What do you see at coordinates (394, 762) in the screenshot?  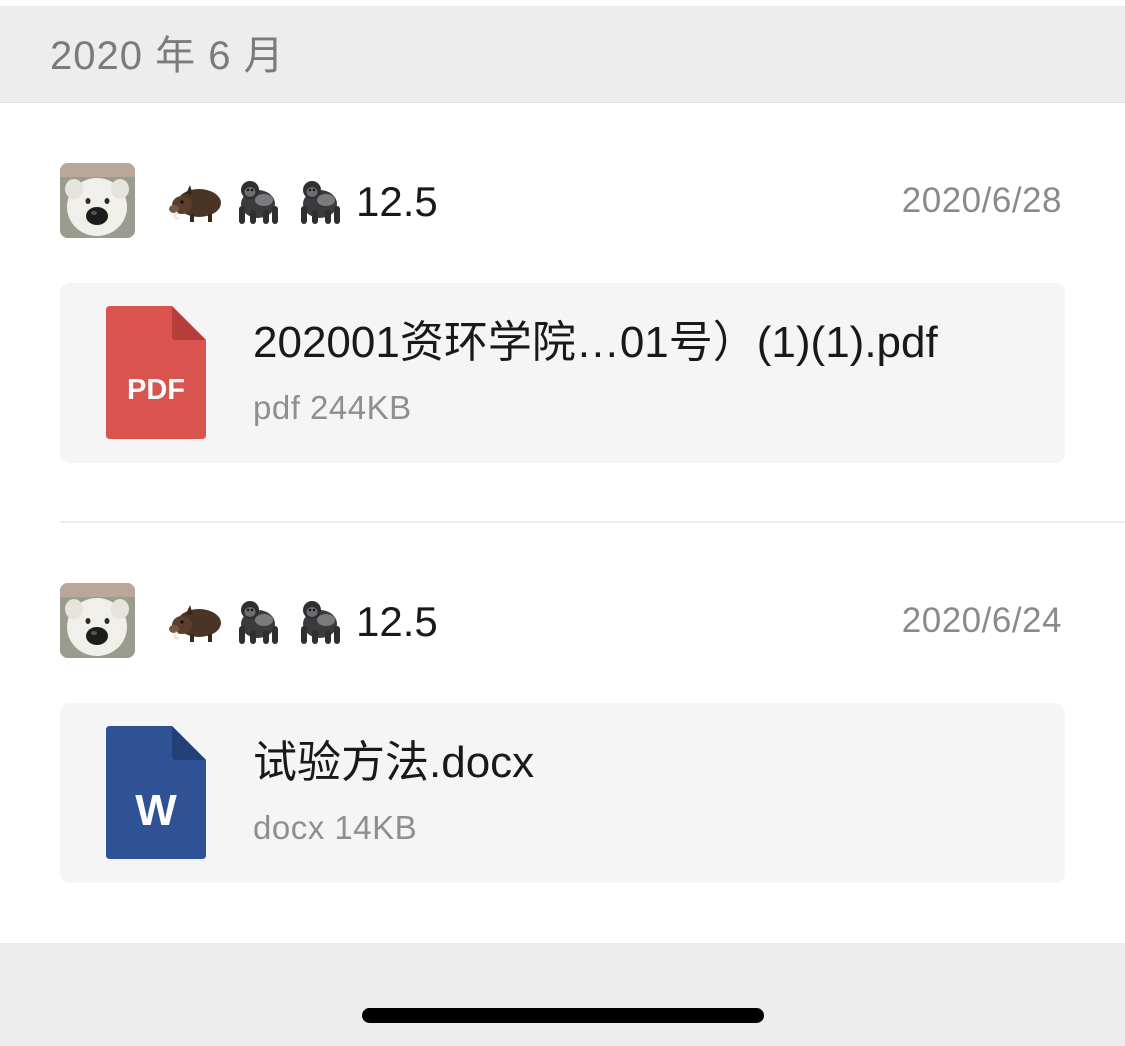 I see `file-name: 试验方法.docx` at bounding box center [394, 762].